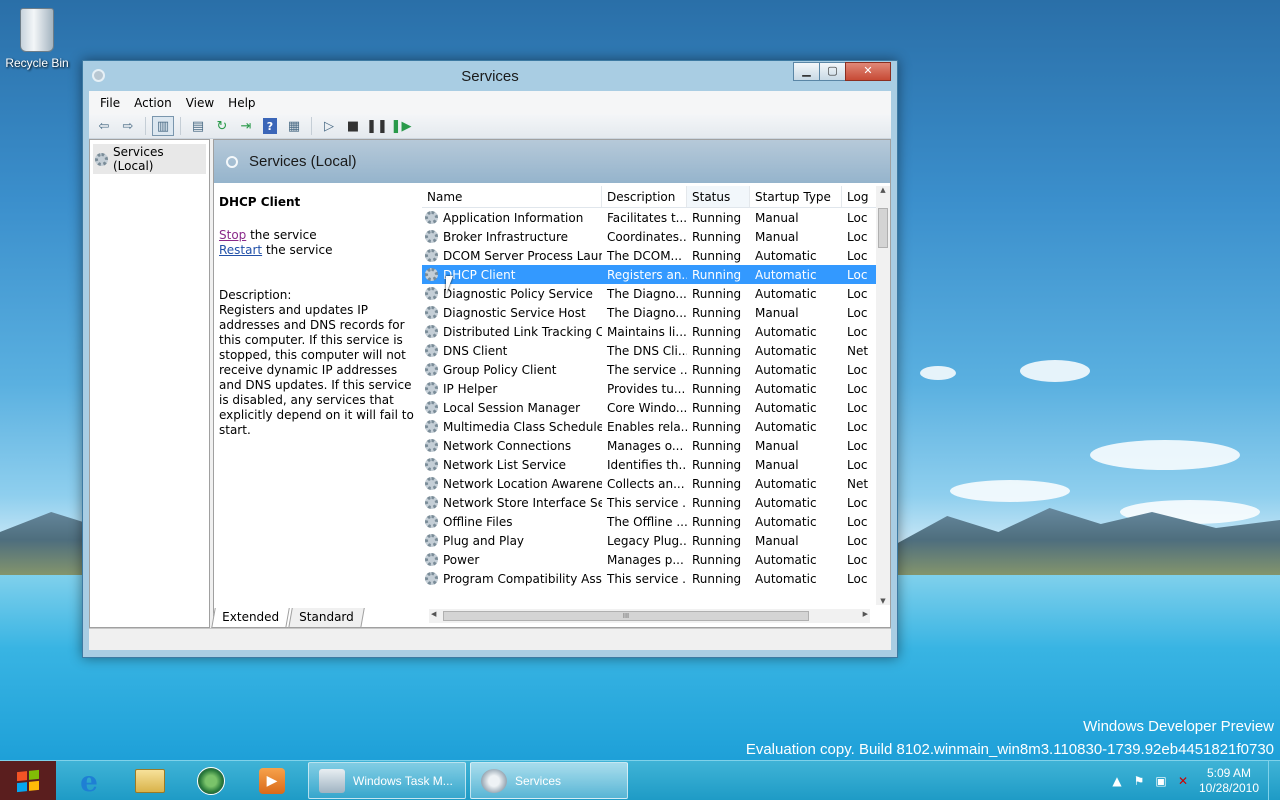 This screenshot has height=800, width=1280. What do you see at coordinates (857, 196) in the screenshot?
I see `column-header-log-on-as: Log` at bounding box center [857, 196].